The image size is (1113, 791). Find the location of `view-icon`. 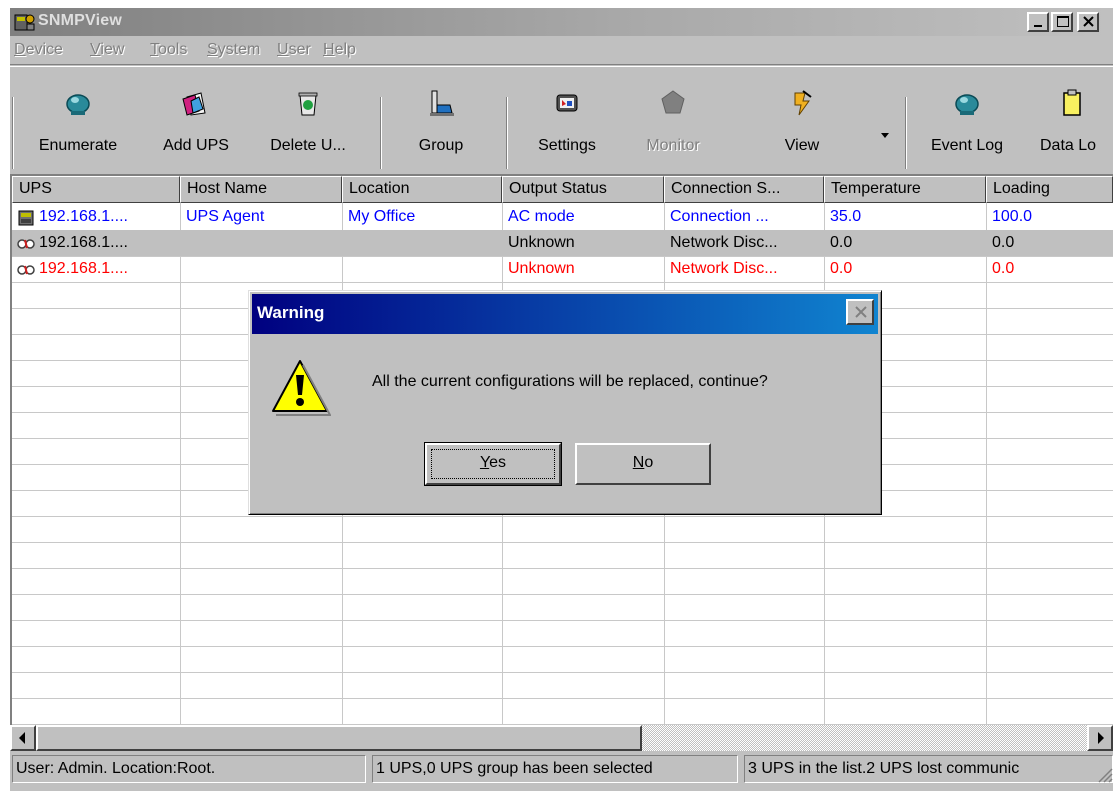

view-icon is located at coordinates (803, 103).